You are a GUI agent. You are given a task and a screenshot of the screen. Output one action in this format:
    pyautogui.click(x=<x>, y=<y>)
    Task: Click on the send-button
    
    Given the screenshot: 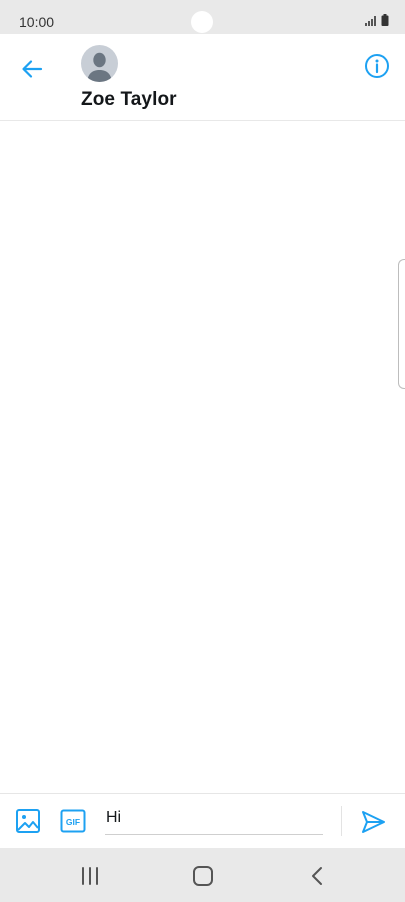 What is the action you would take?
    pyautogui.click(x=373, y=822)
    